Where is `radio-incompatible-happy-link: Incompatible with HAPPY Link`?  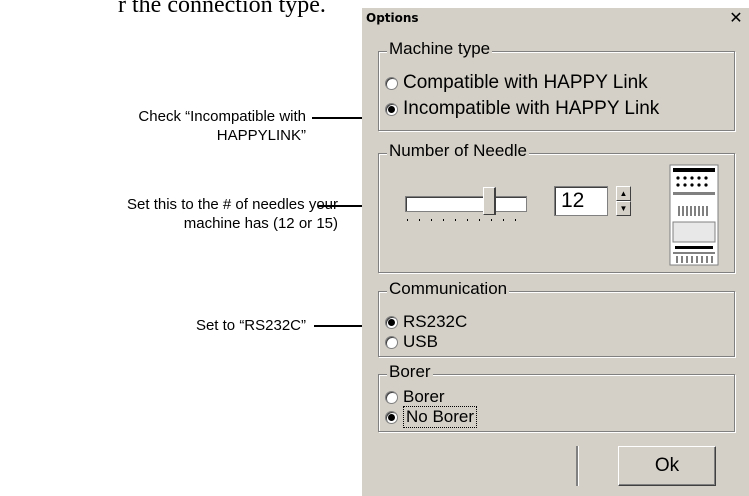
radio-incompatible-happy-link: Incompatible with HAPPY Link is located at coordinates (522, 109).